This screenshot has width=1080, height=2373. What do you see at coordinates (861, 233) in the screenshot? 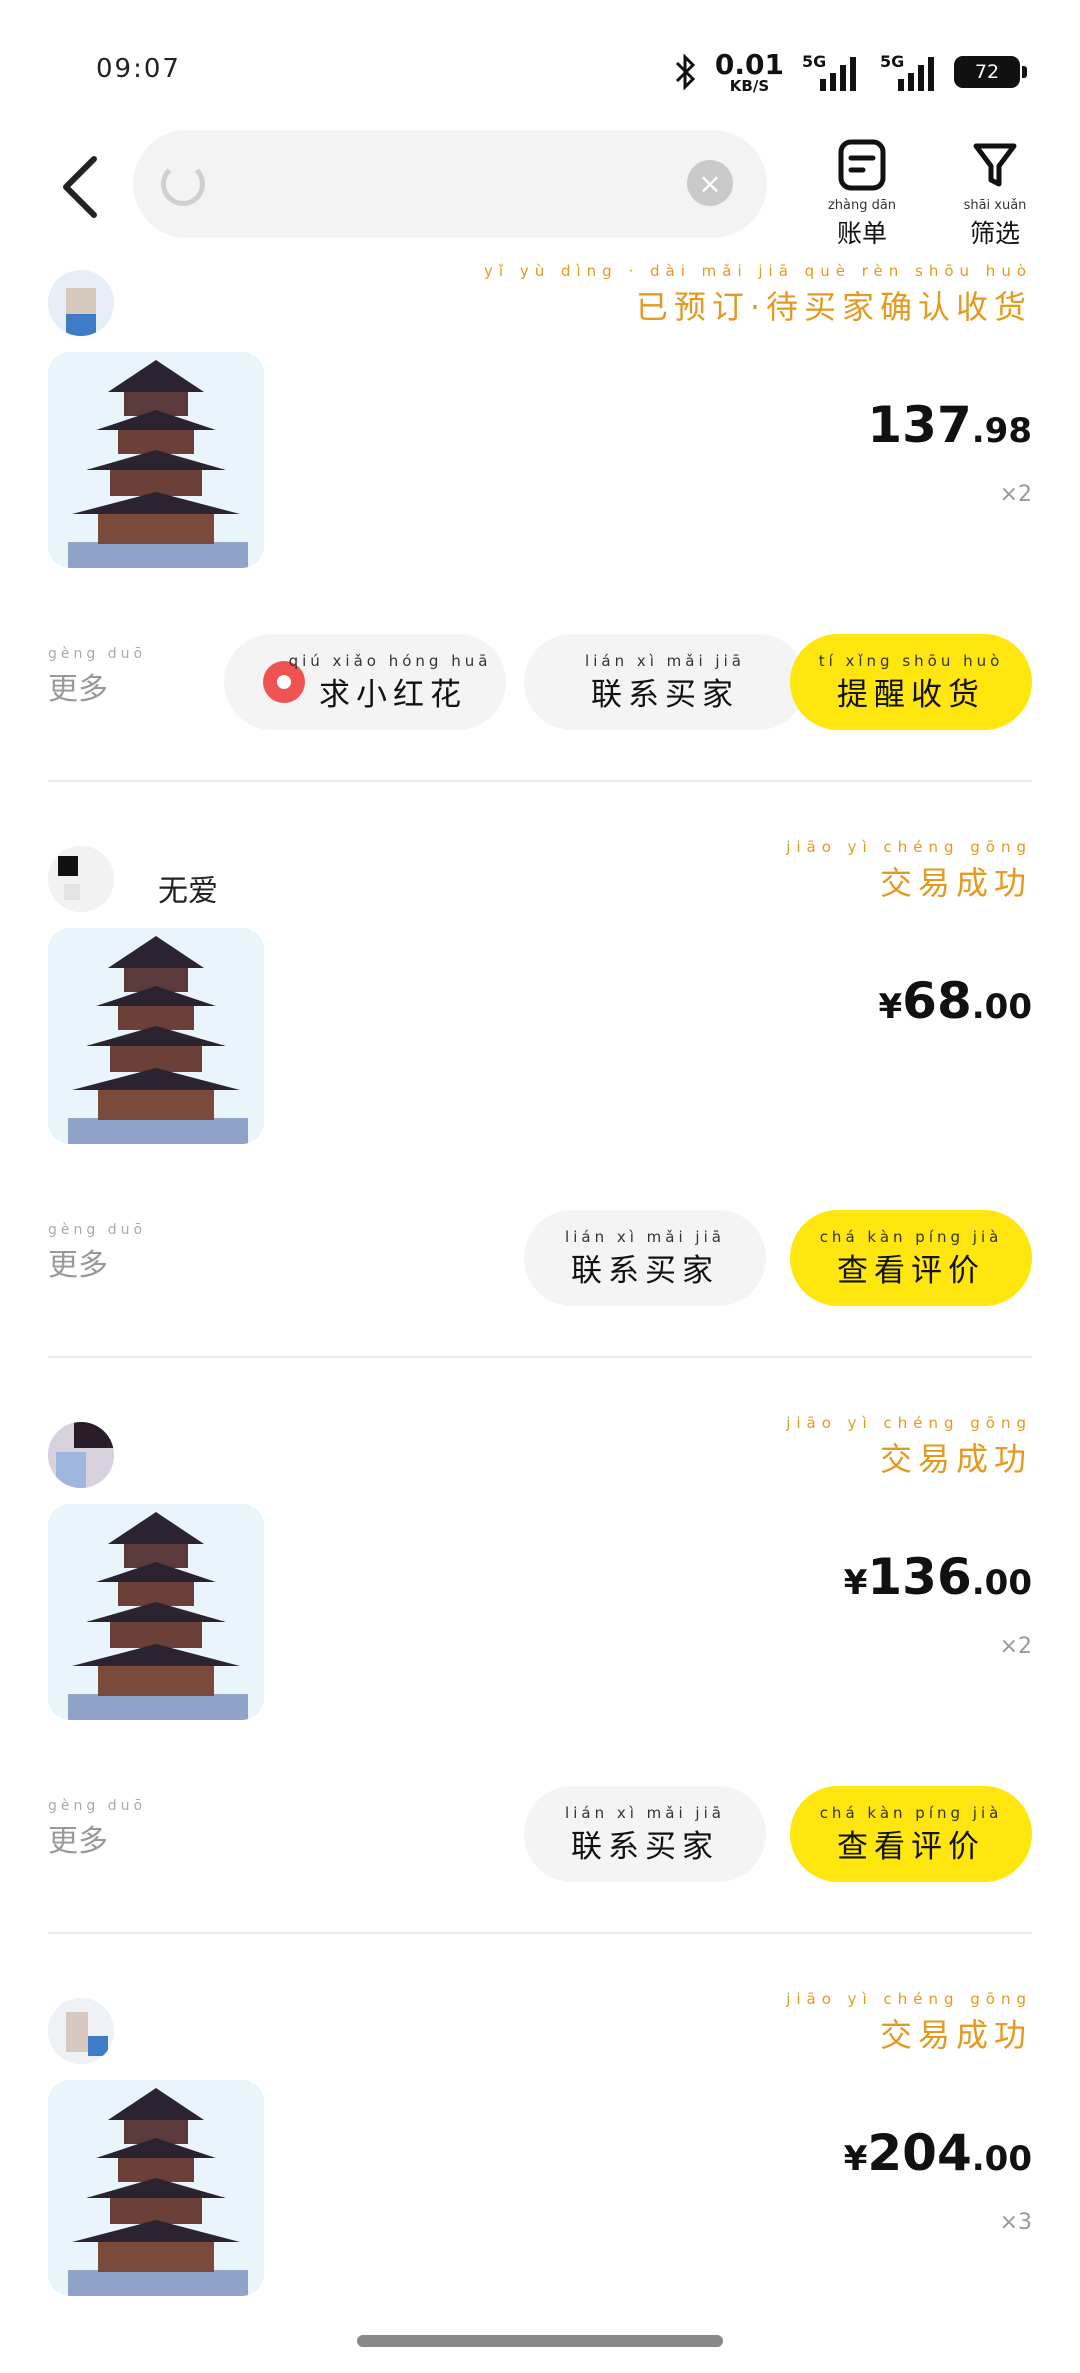
I see `bill-label: 账单` at bounding box center [861, 233].